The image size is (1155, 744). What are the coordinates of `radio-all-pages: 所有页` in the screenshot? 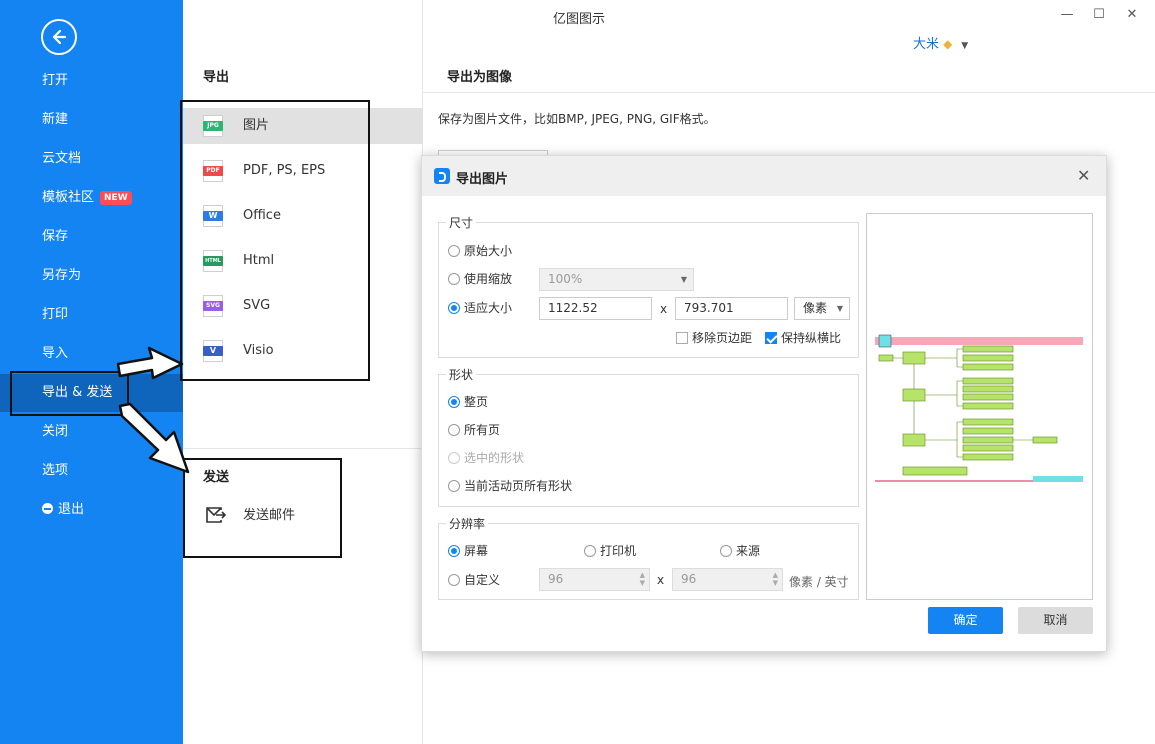 It's located at (474, 430).